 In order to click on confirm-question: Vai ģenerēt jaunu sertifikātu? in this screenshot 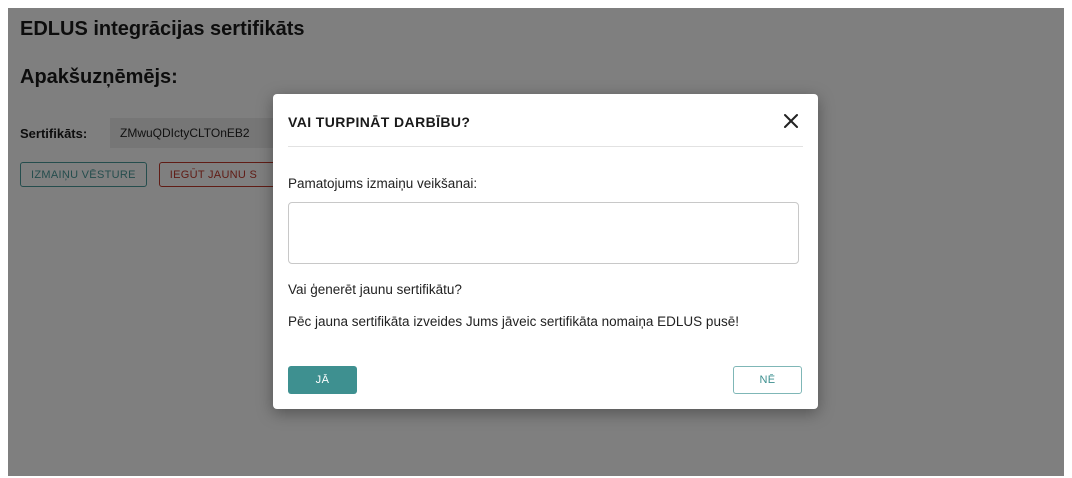, I will do `click(375, 289)`.